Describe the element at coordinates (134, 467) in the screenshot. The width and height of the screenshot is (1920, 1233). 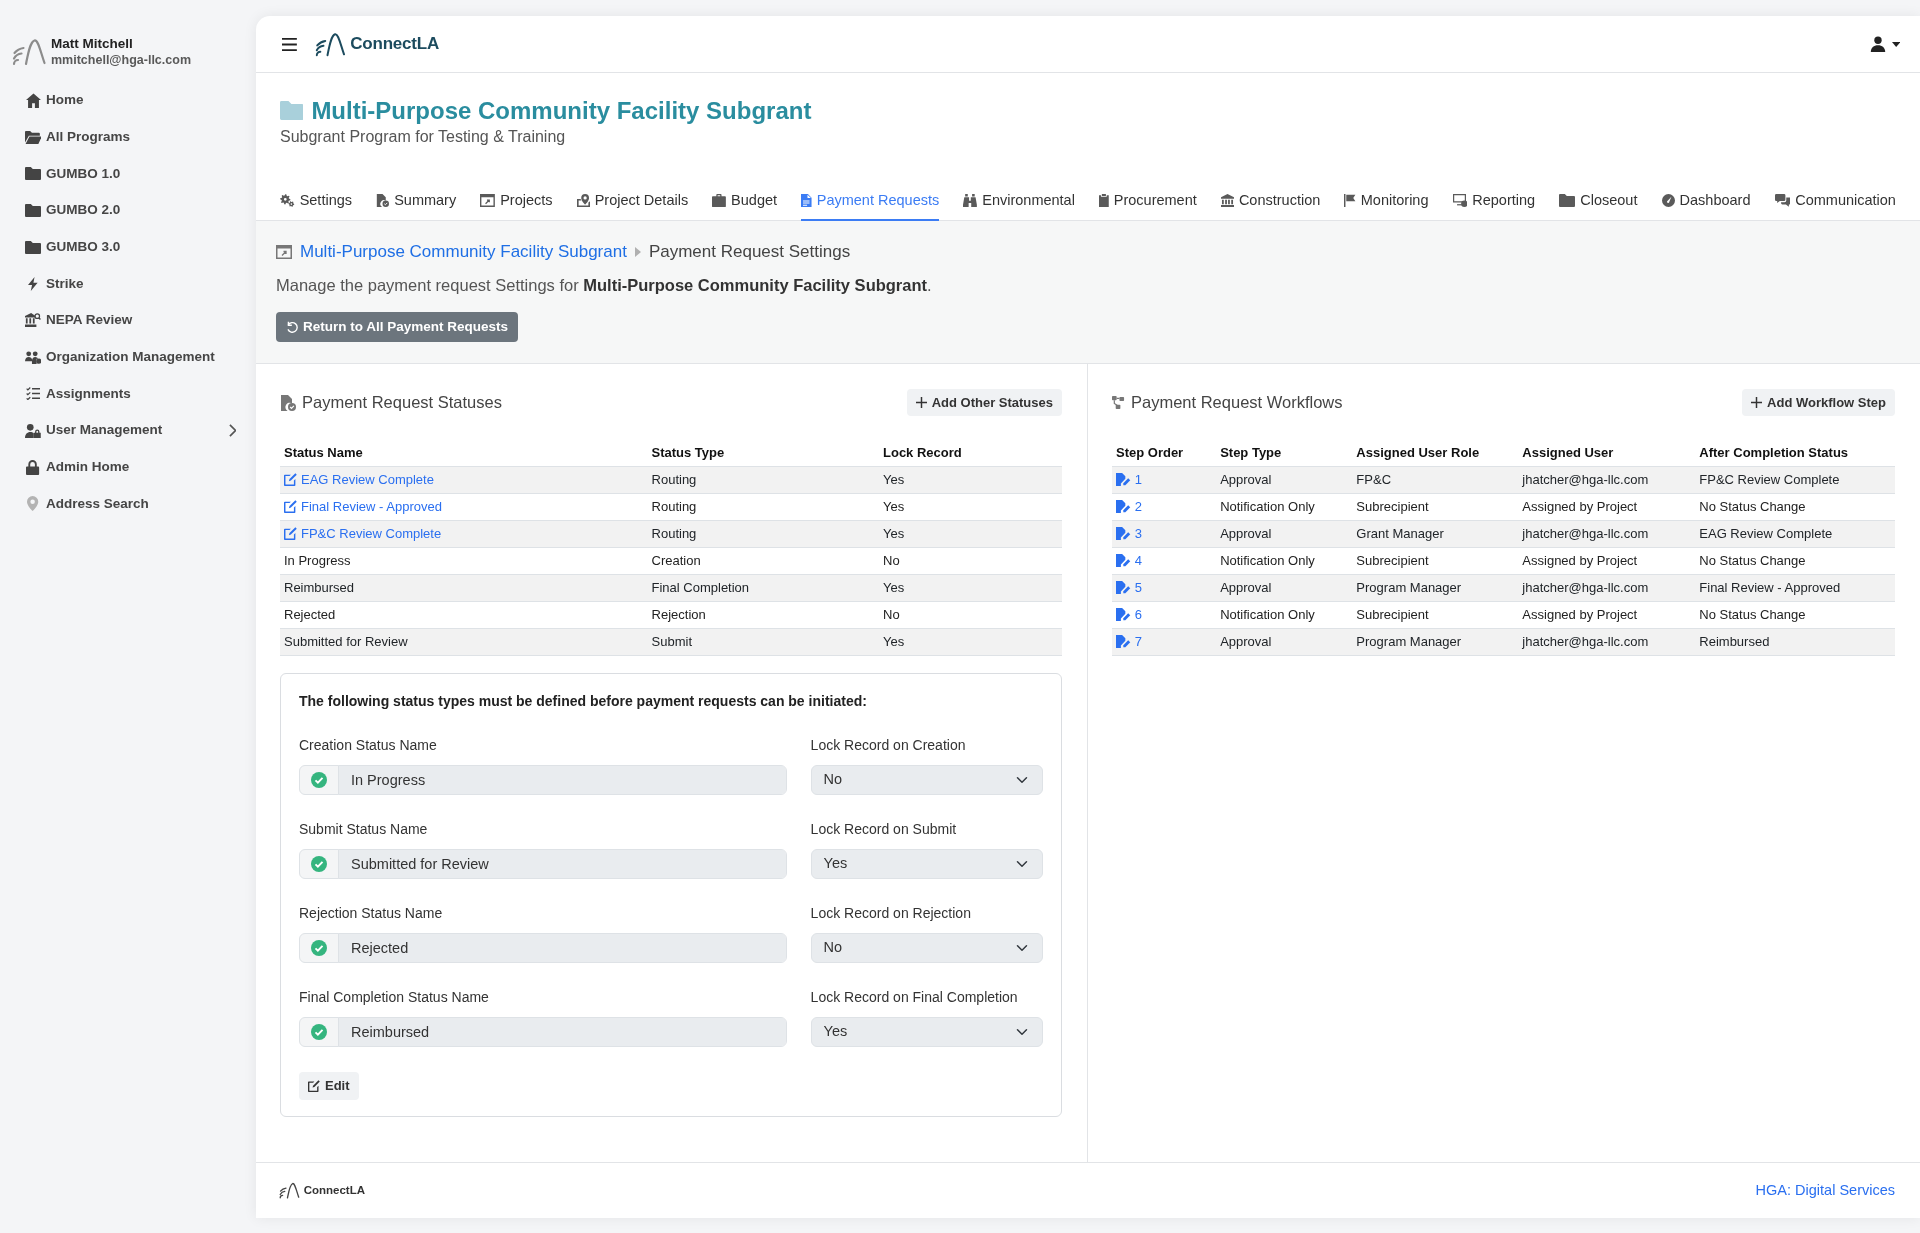
I see `sidebar-link: Admin Home` at that location.